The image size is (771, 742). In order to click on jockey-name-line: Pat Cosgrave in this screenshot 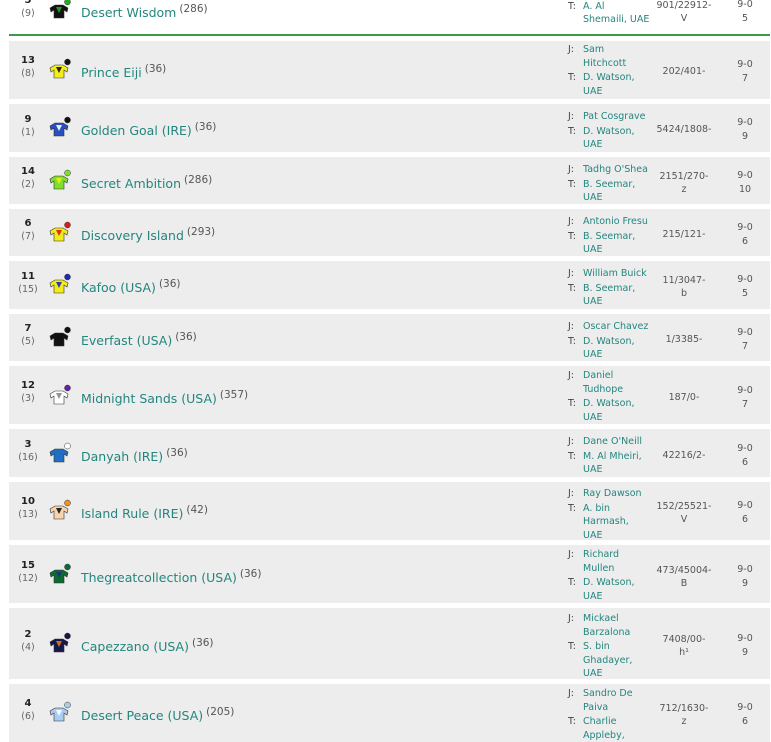, I will do `click(621, 117)`.